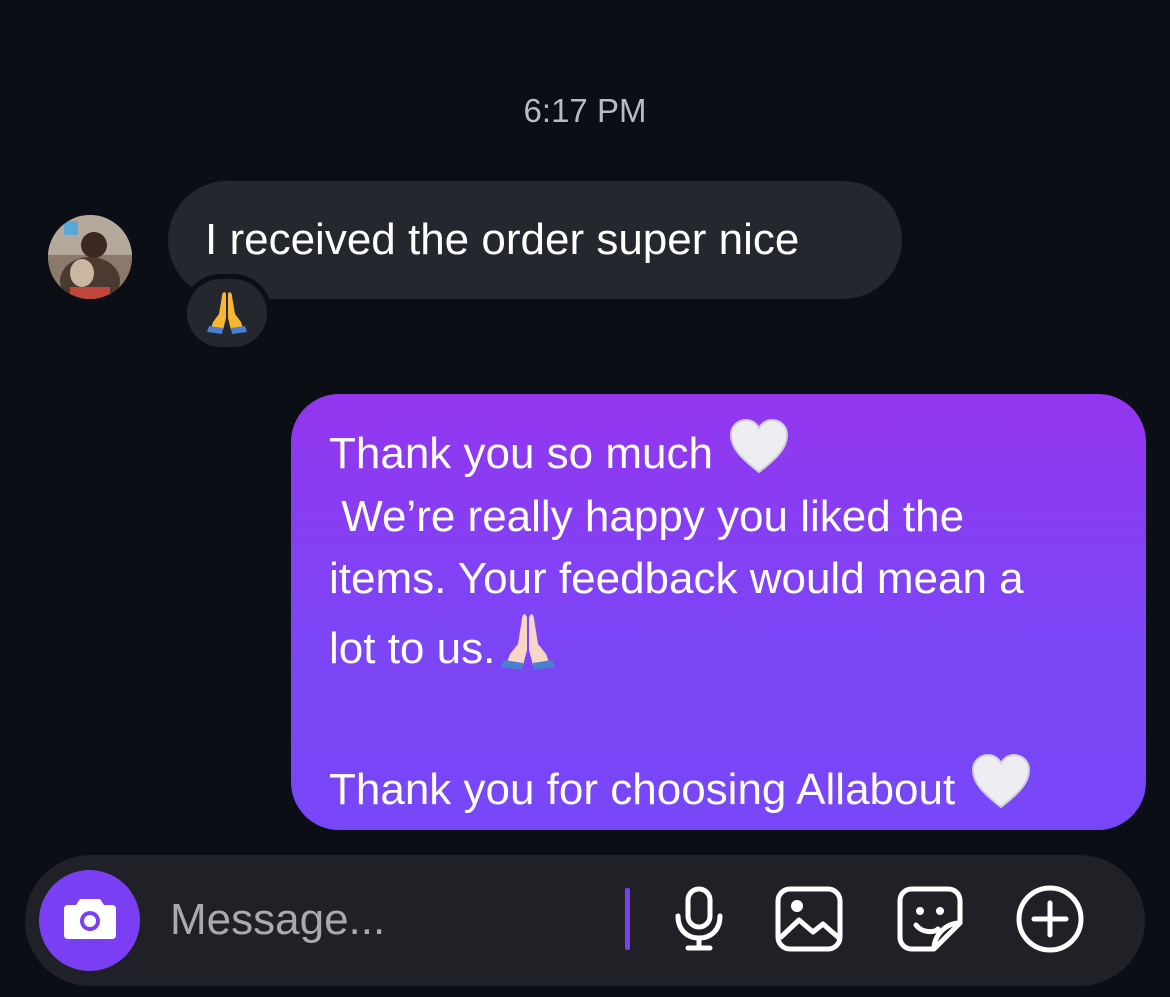  I want to click on outgoing-line-text: Thank you for choosing Allabout, so click(642, 789).